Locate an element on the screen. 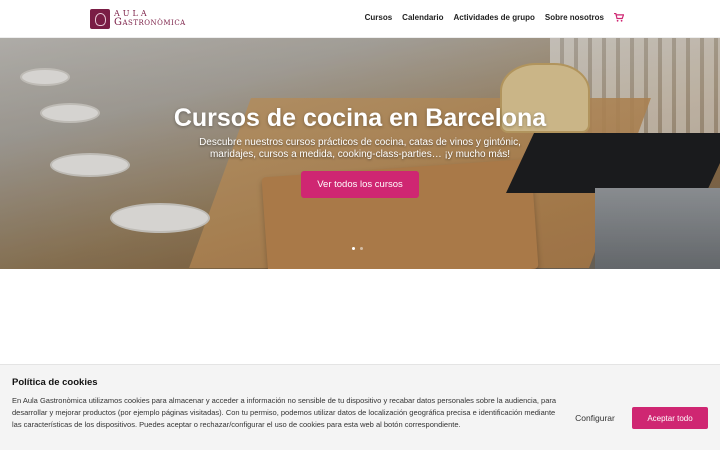 This screenshot has width=720, height=450. slider-dots is located at coordinates (357, 248).